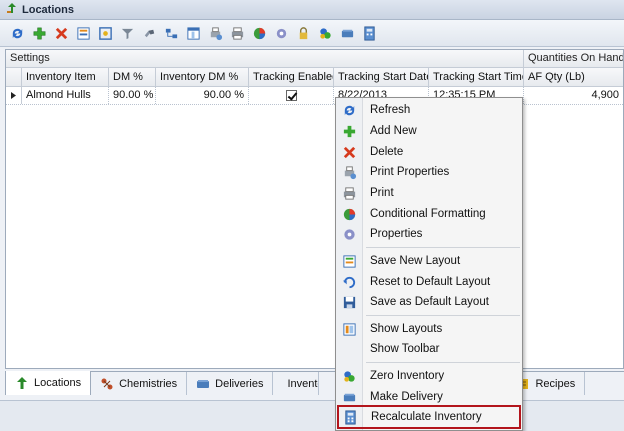  Describe the element at coordinates (83, 33) in the screenshot. I see `properties-icon` at that location.